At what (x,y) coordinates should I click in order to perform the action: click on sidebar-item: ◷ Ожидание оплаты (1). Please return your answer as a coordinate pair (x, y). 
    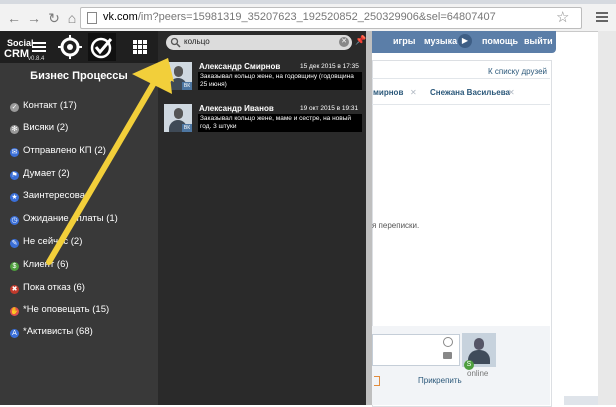
    Looking at the image, I should click on (64, 220).